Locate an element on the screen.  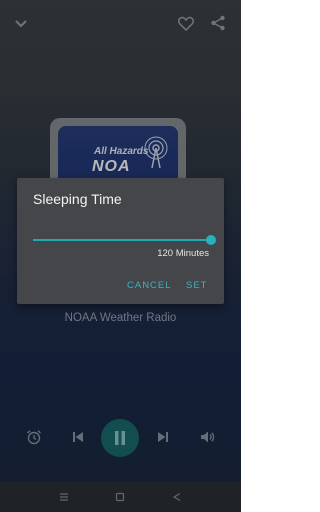
dialog-title: Sleeping Time is located at coordinates (77, 199).